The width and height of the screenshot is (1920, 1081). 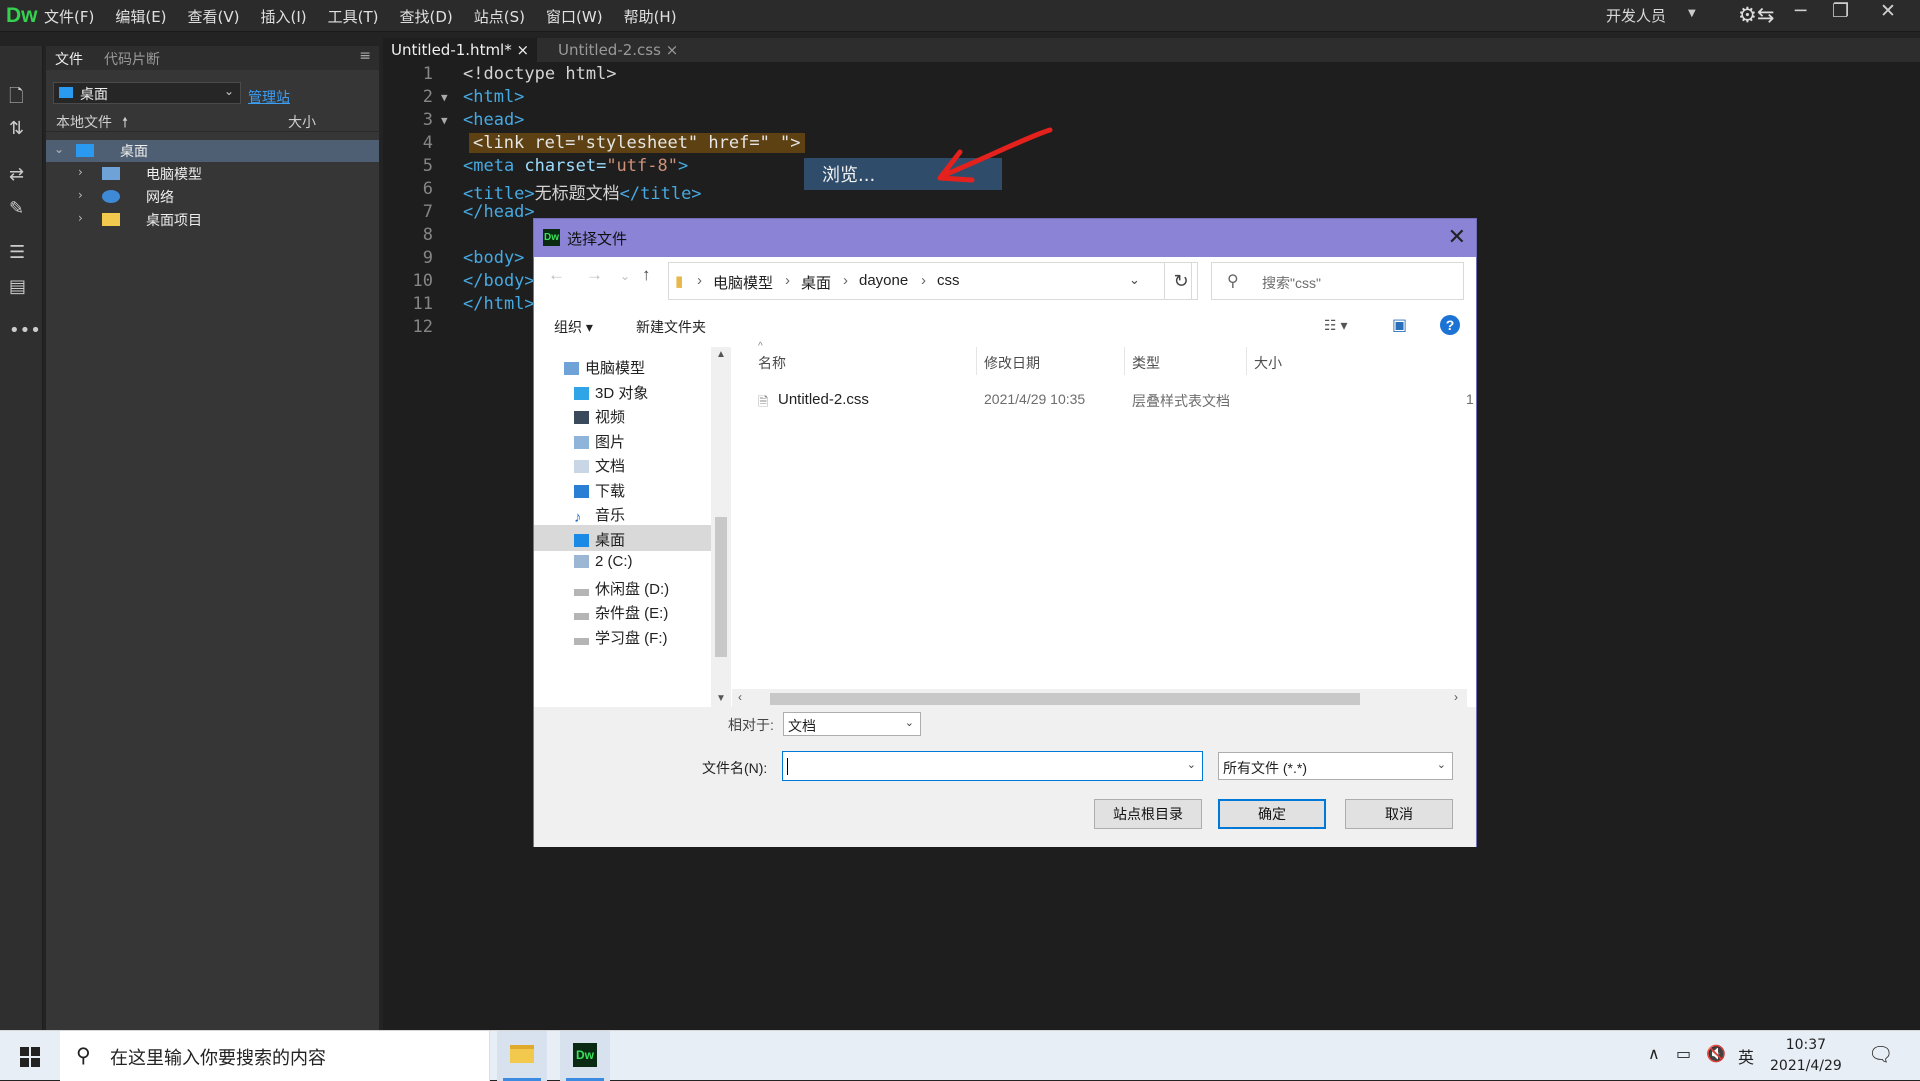 What do you see at coordinates (948, 280) in the screenshot?
I see `breadcrumb-css: css` at bounding box center [948, 280].